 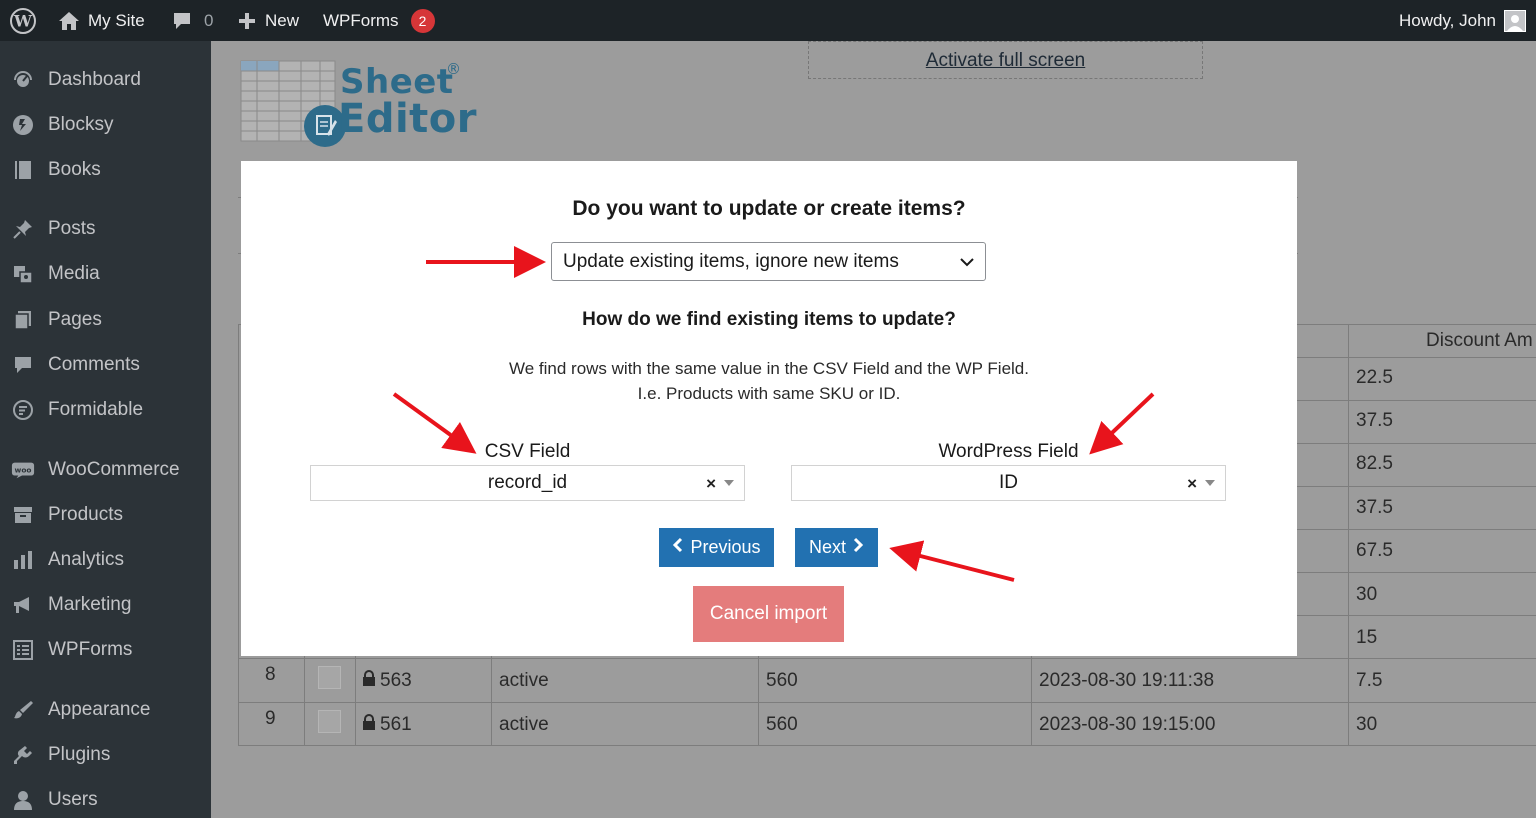 I want to click on account-menu: Howdy, John, so click(x=1462, y=20).